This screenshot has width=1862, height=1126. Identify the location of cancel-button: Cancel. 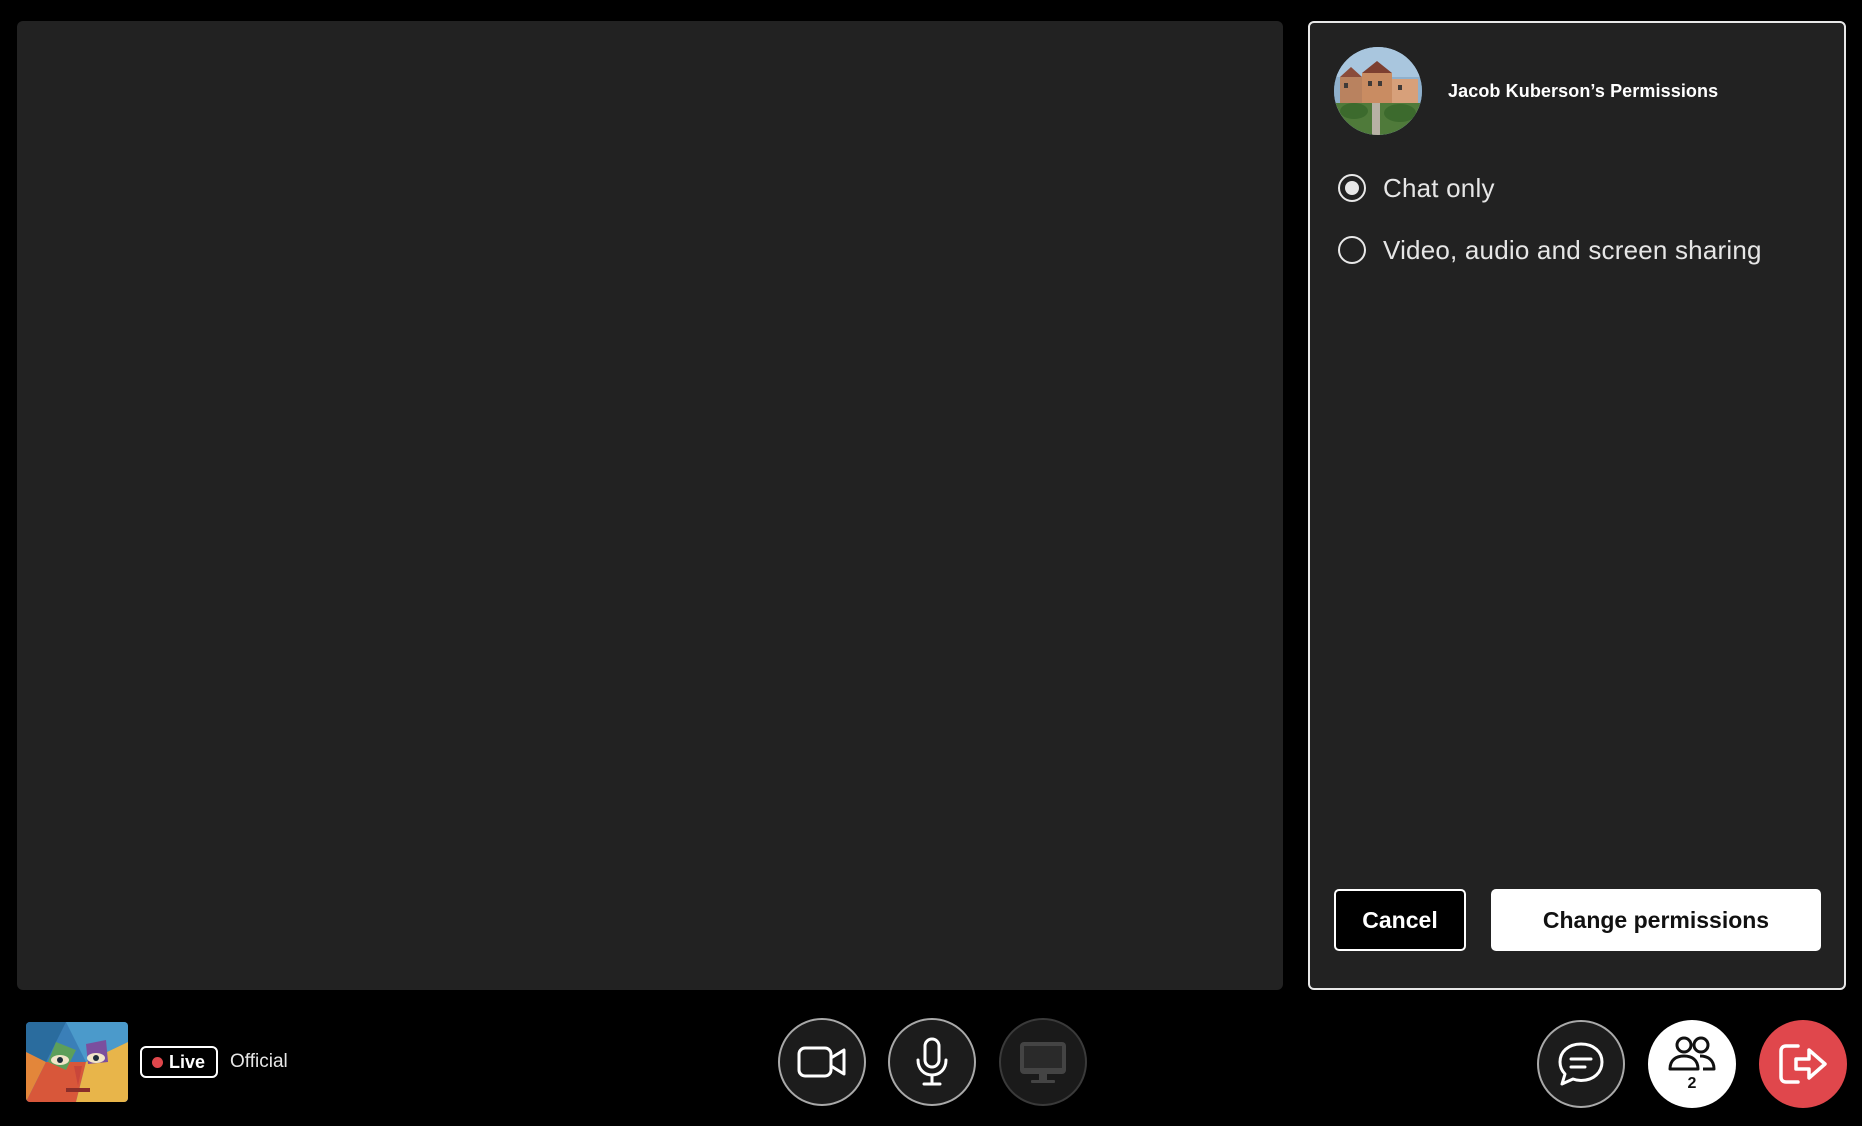
(1400, 920).